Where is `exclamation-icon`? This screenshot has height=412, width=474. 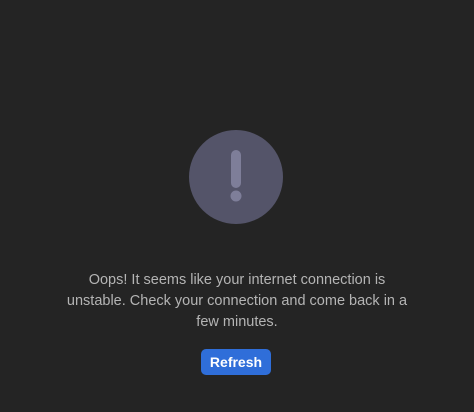 exclamation-icon is located at coordinates (236, 177).